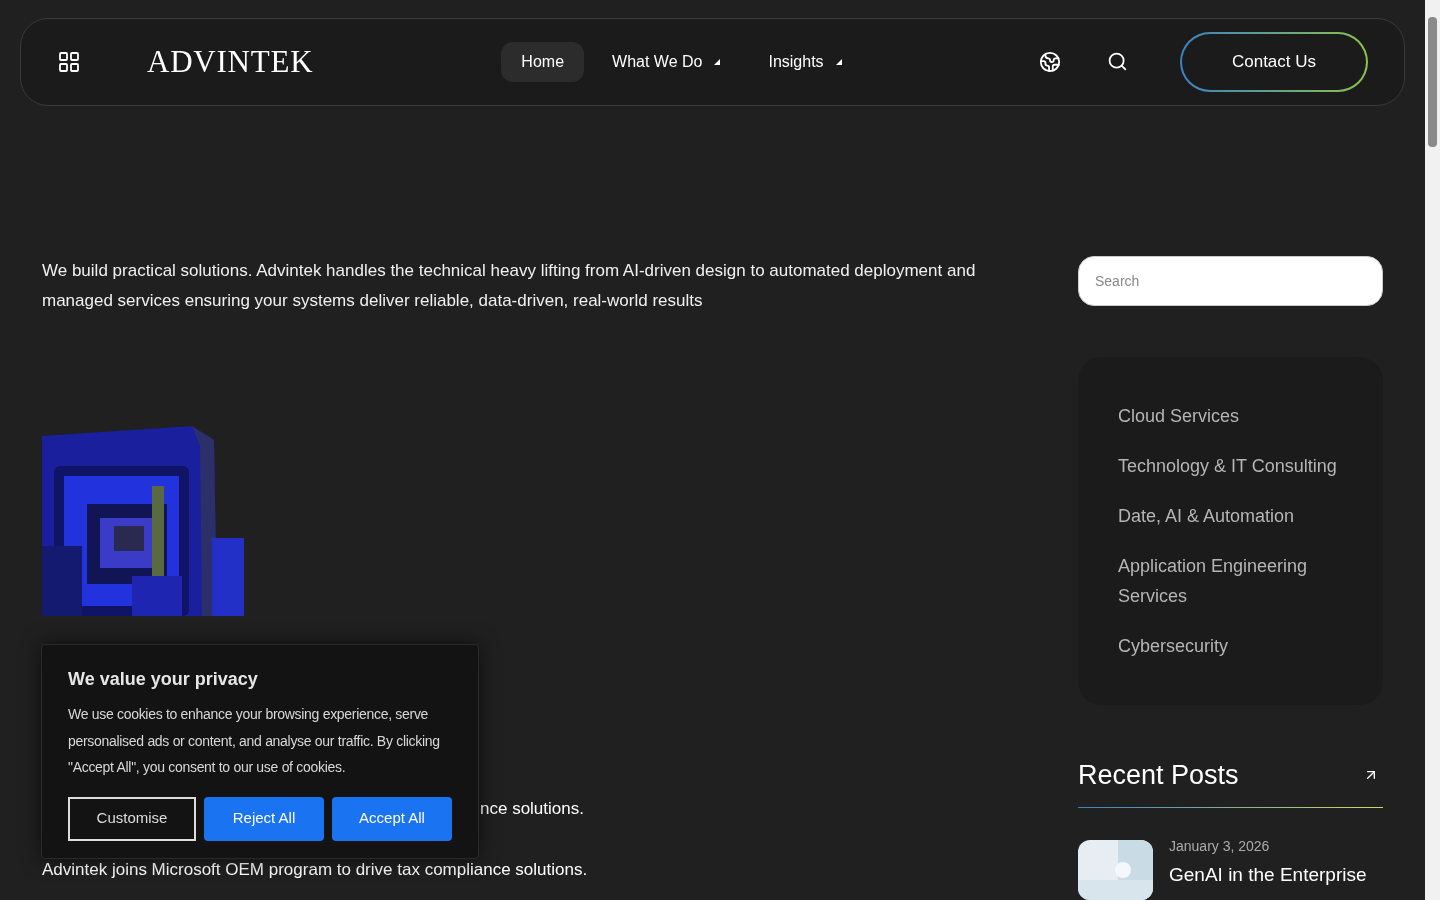 This screenshot has height=900, width=1440. I want to click on category-link: Cybersecurity, so click(1238, 645).